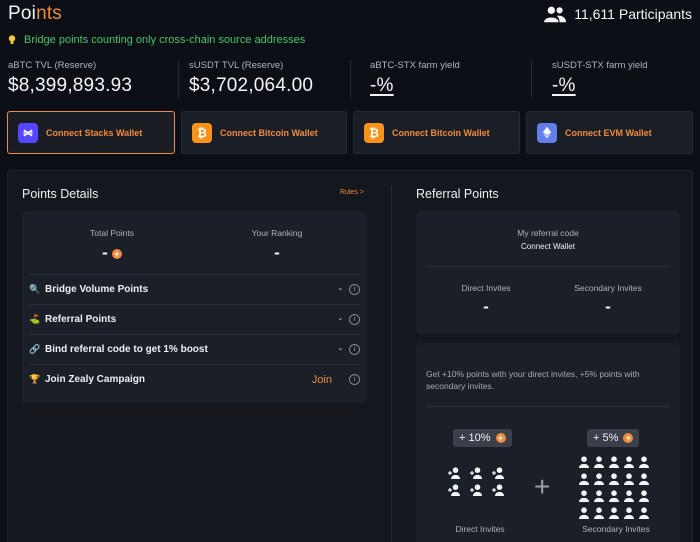 The height and width of the screenshot is (542, 700). Describe the element at coordinates (35, 319) in the screenshot. I see `flag-icon: ⛳` at that location.